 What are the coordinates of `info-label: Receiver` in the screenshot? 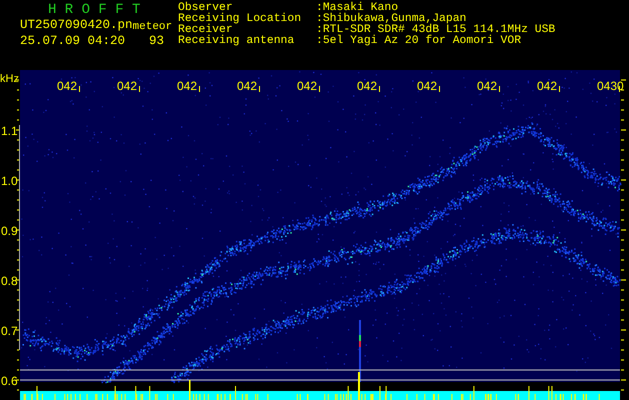 It's located at (205, 30).